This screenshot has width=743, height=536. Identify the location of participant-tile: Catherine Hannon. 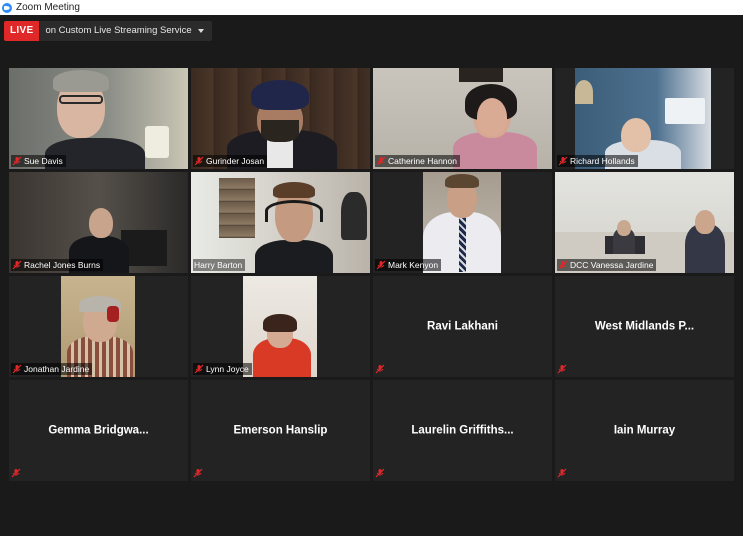
(462, 118).